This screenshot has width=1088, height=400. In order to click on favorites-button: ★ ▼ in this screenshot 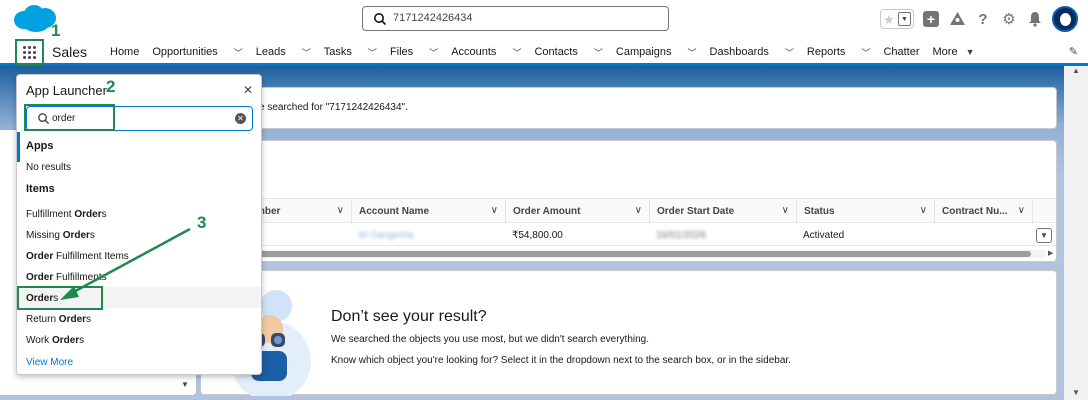, I will do `click(897, 19)`.